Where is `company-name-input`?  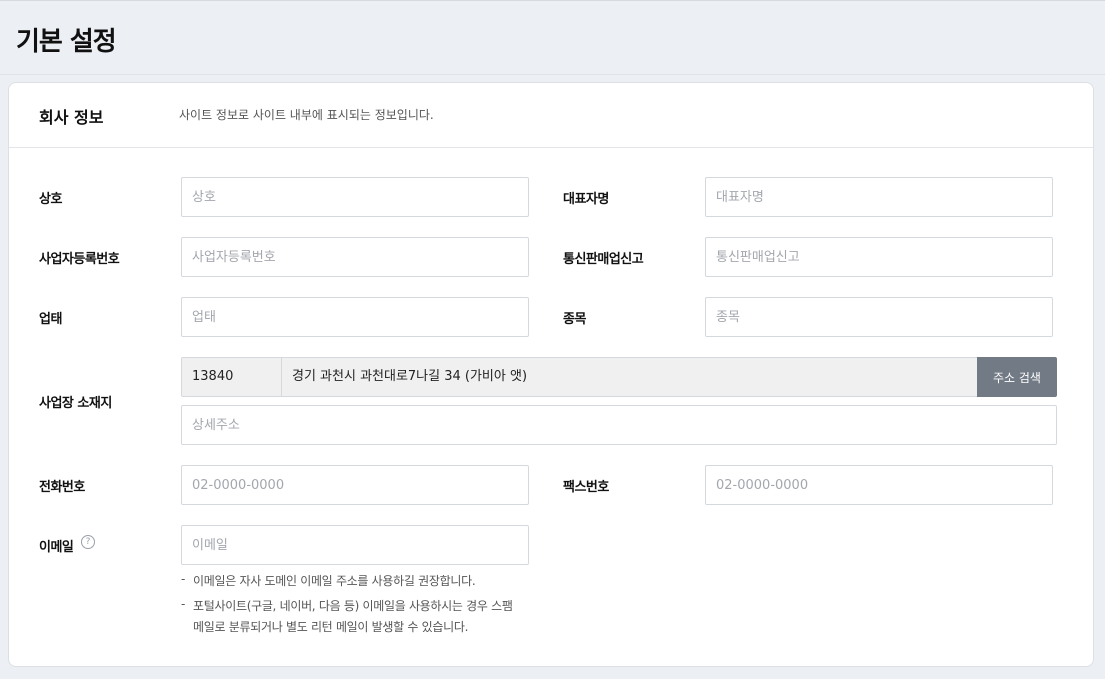 company-name-input is located at coordinates (355, 197).